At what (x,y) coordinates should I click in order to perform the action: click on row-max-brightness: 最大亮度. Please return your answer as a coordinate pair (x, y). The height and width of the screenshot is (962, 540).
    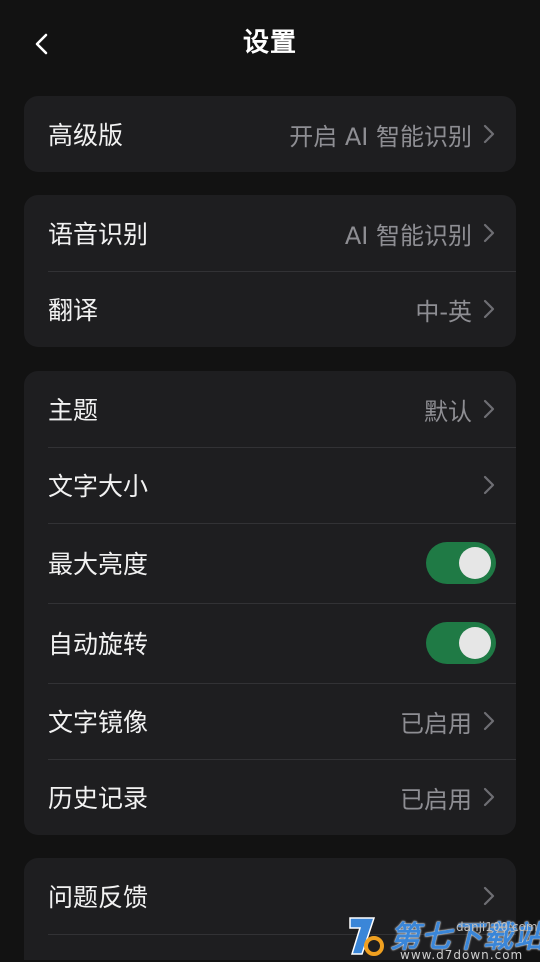
    Looking at the image, I should click on (270, 563).